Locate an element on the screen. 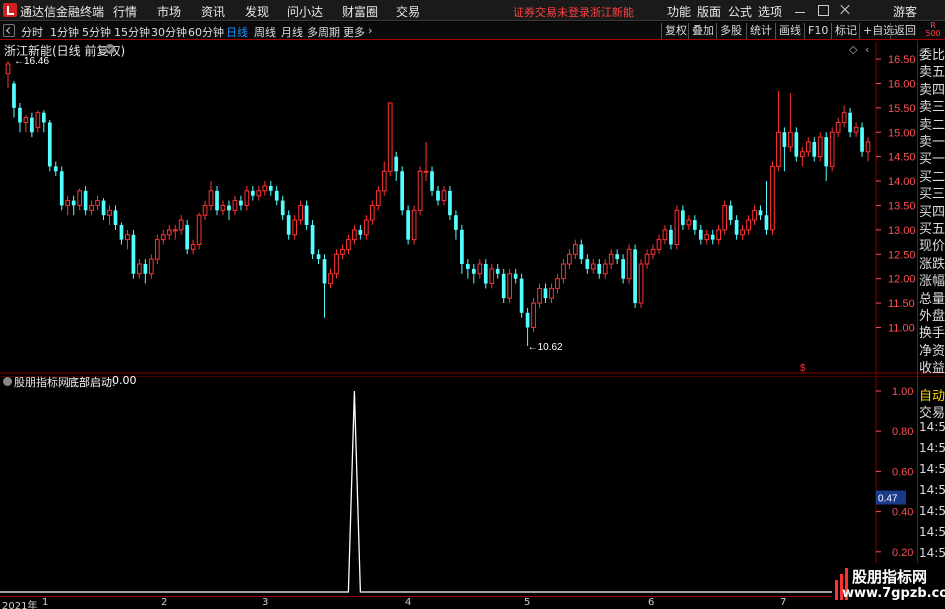 The height and width of the screenshot is (609, 945). button-multi-stock: 多股 is located at coordinates (730, 31).